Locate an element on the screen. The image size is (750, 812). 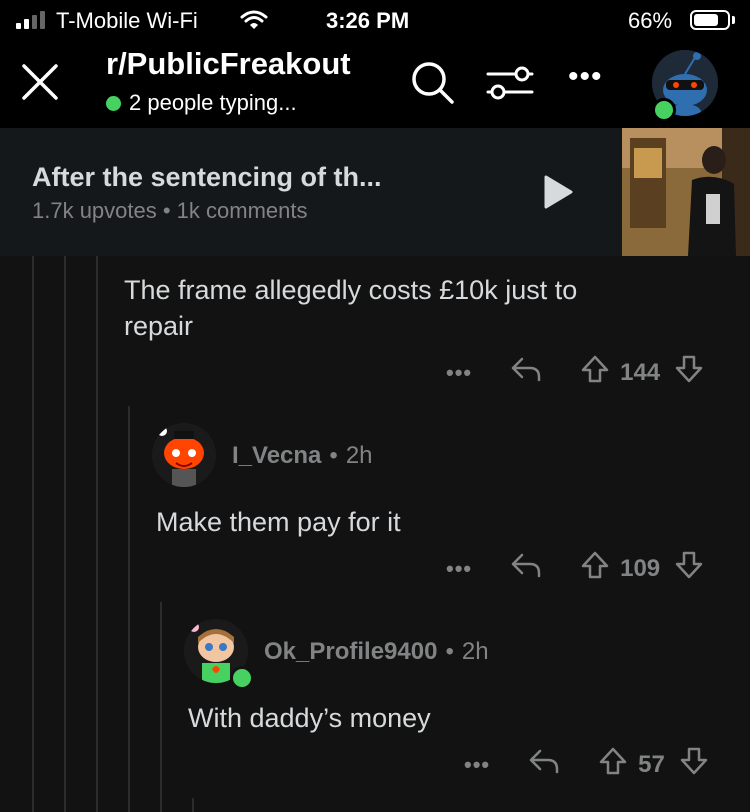
comment-actions: ••• 144 is located at coordinates (575, 372).